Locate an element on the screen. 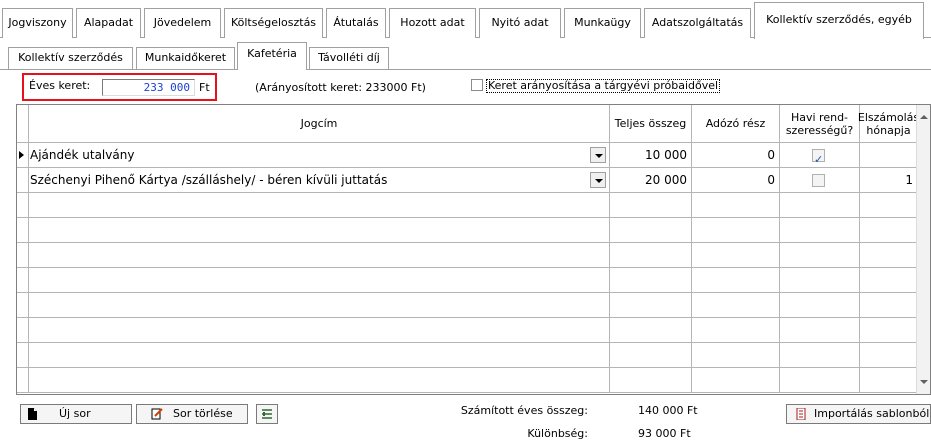 Image resolution: width=931 pixels, height=444 pixels. scroll-up-icon is located at coordinates (924, 117).